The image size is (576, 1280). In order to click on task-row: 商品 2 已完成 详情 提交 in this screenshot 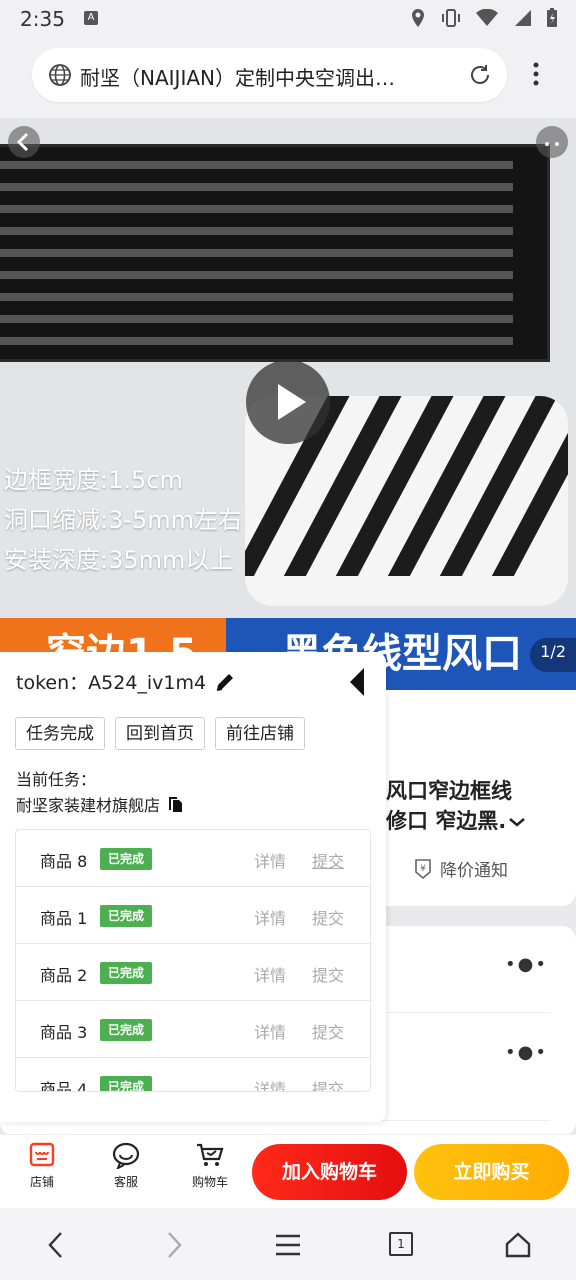, I will do `click(193, 972)`.